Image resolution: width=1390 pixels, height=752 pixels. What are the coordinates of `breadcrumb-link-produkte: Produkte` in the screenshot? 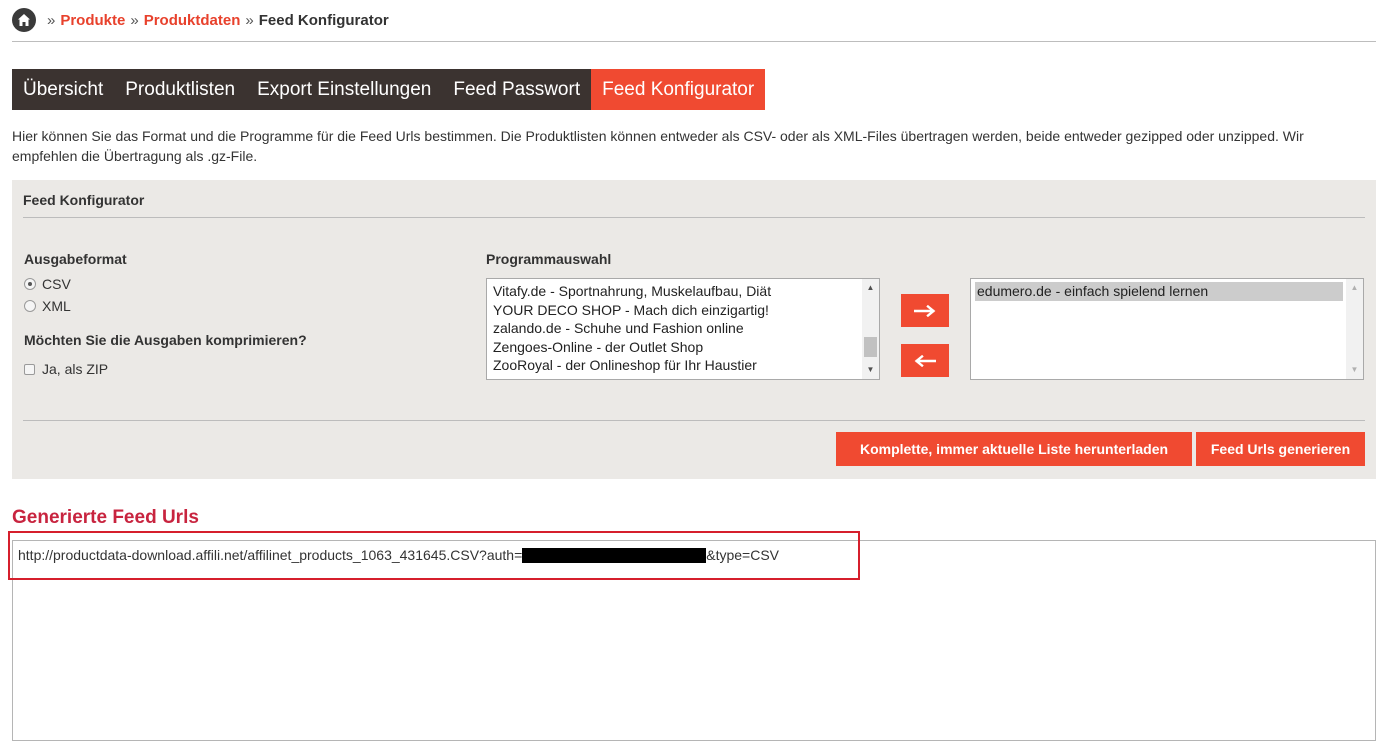 It's located at (92, 20).